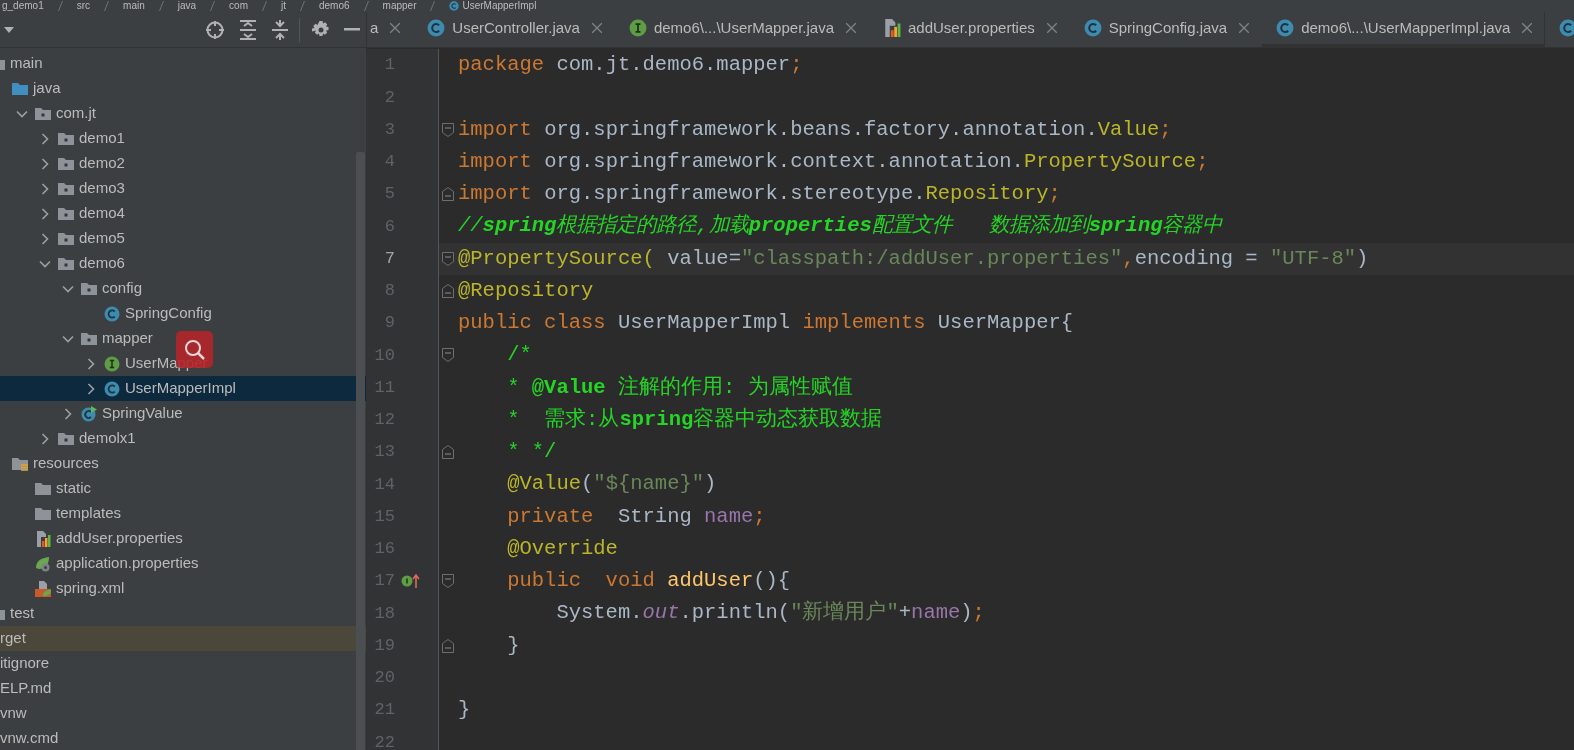 This screenshot has height=750, width=1574. Describe the element at coordinates (43, 563) in the screenshot. I see `spring-file-icon` at that location.